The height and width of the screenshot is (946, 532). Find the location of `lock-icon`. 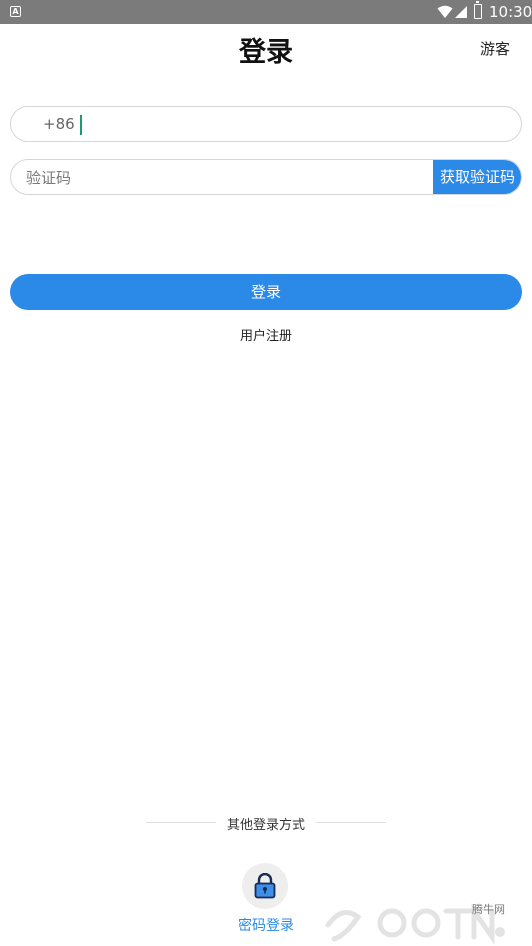

lock-icon is located at coordinates (265, 886).